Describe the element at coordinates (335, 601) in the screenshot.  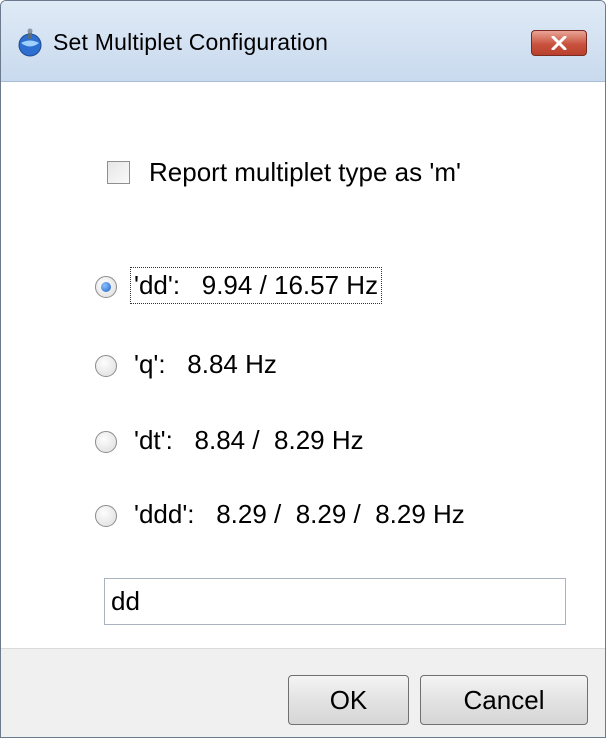
I see `multiplet-type-input` at that location.